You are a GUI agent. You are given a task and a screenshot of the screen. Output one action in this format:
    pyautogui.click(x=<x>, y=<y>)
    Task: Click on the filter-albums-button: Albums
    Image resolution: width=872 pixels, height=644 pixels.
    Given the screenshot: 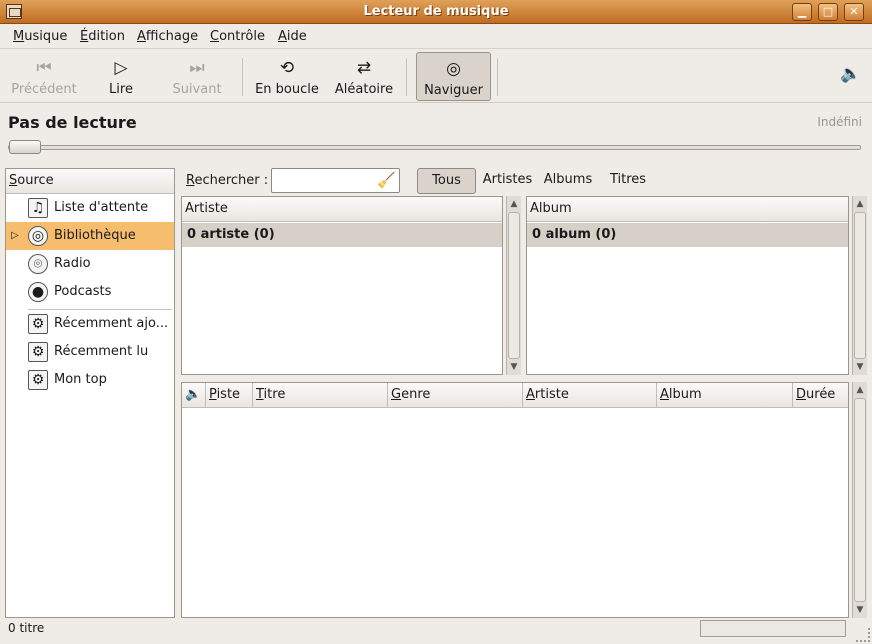 What is the action you would take?
    pyautogui.click(x=568, y=181)
    